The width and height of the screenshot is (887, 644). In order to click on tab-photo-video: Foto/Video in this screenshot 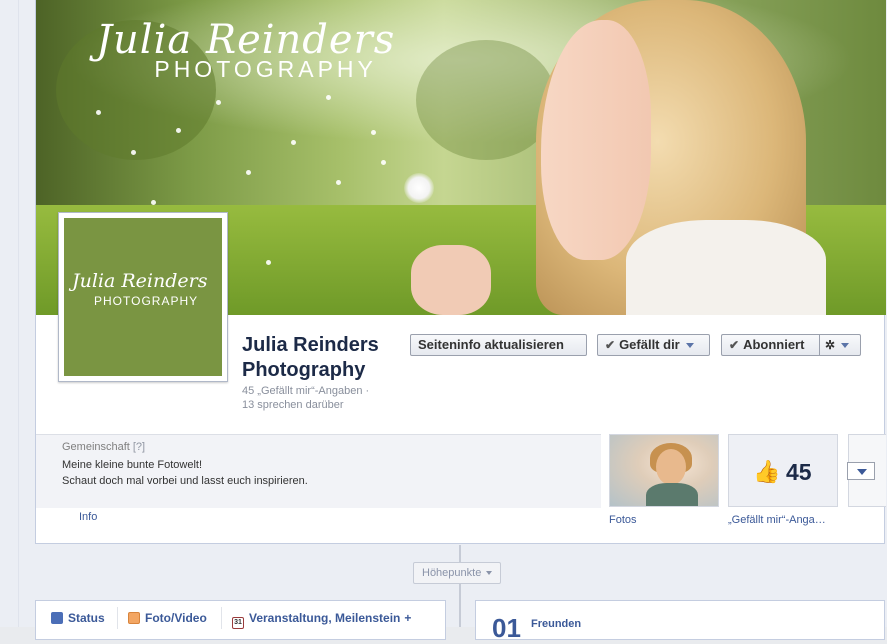, I will do `click(167, 618)`.